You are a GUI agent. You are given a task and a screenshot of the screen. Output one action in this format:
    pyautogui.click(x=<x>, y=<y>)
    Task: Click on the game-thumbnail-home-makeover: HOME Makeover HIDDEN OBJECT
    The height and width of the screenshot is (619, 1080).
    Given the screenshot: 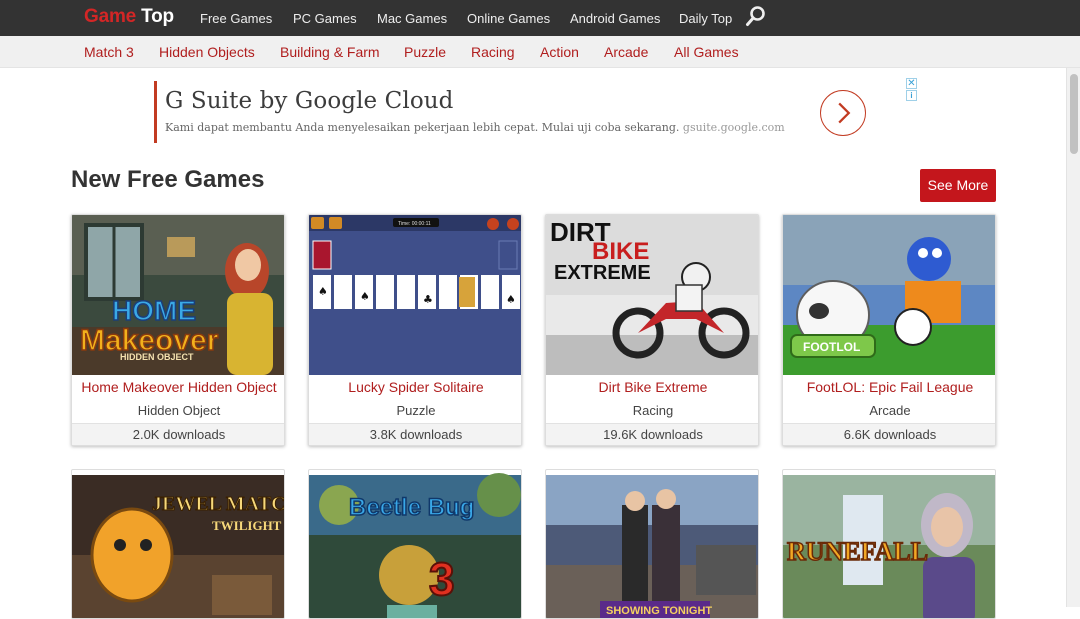 What is the action you would take?
    pyautogui.click(x=178, y=295)
    